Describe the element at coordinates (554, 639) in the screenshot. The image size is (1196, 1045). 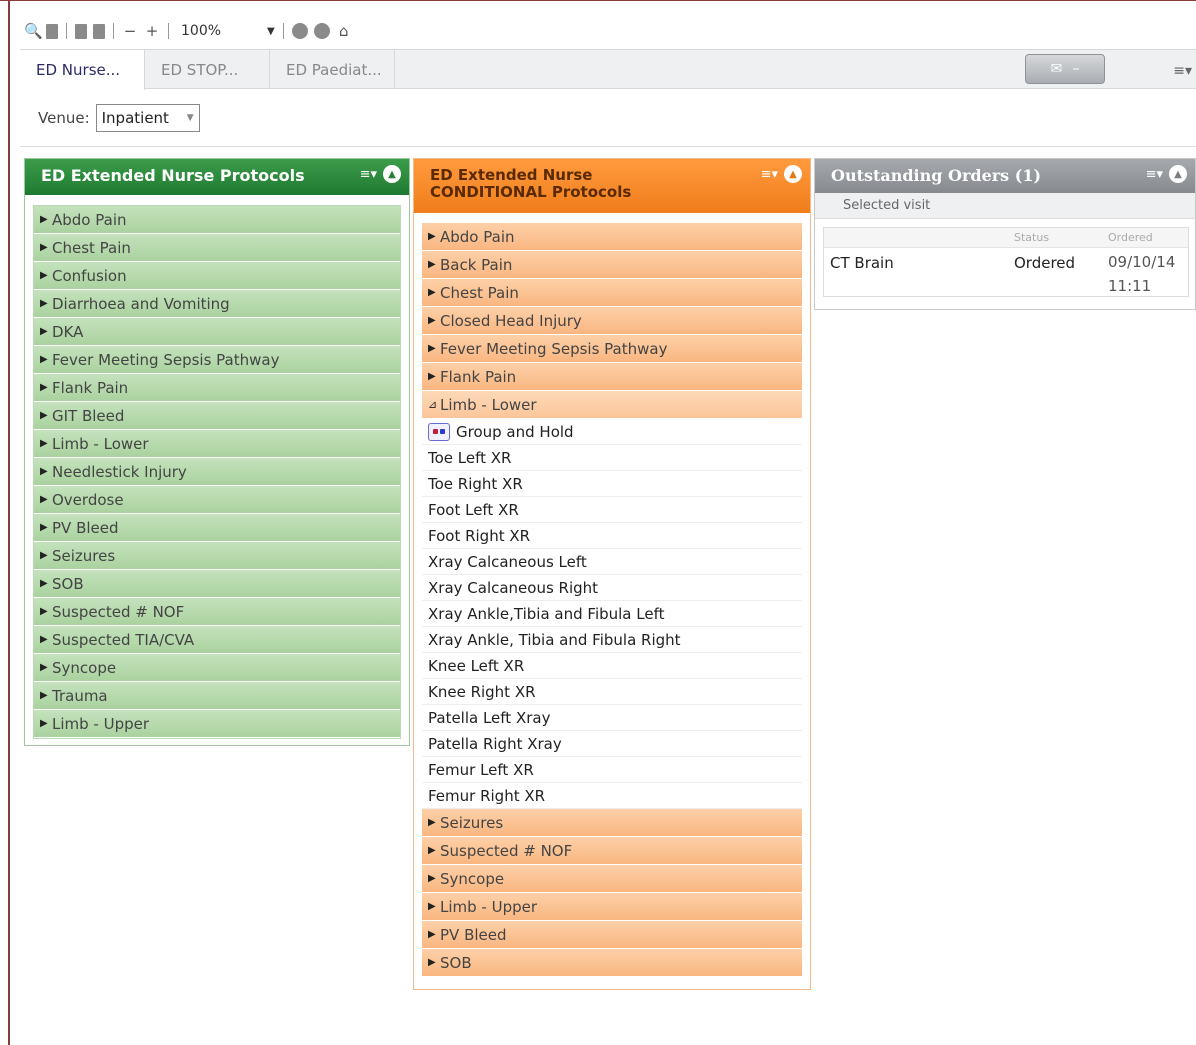
I see `list-item-label: Xray Ankle, Tibia and Fibula Right` at that location.